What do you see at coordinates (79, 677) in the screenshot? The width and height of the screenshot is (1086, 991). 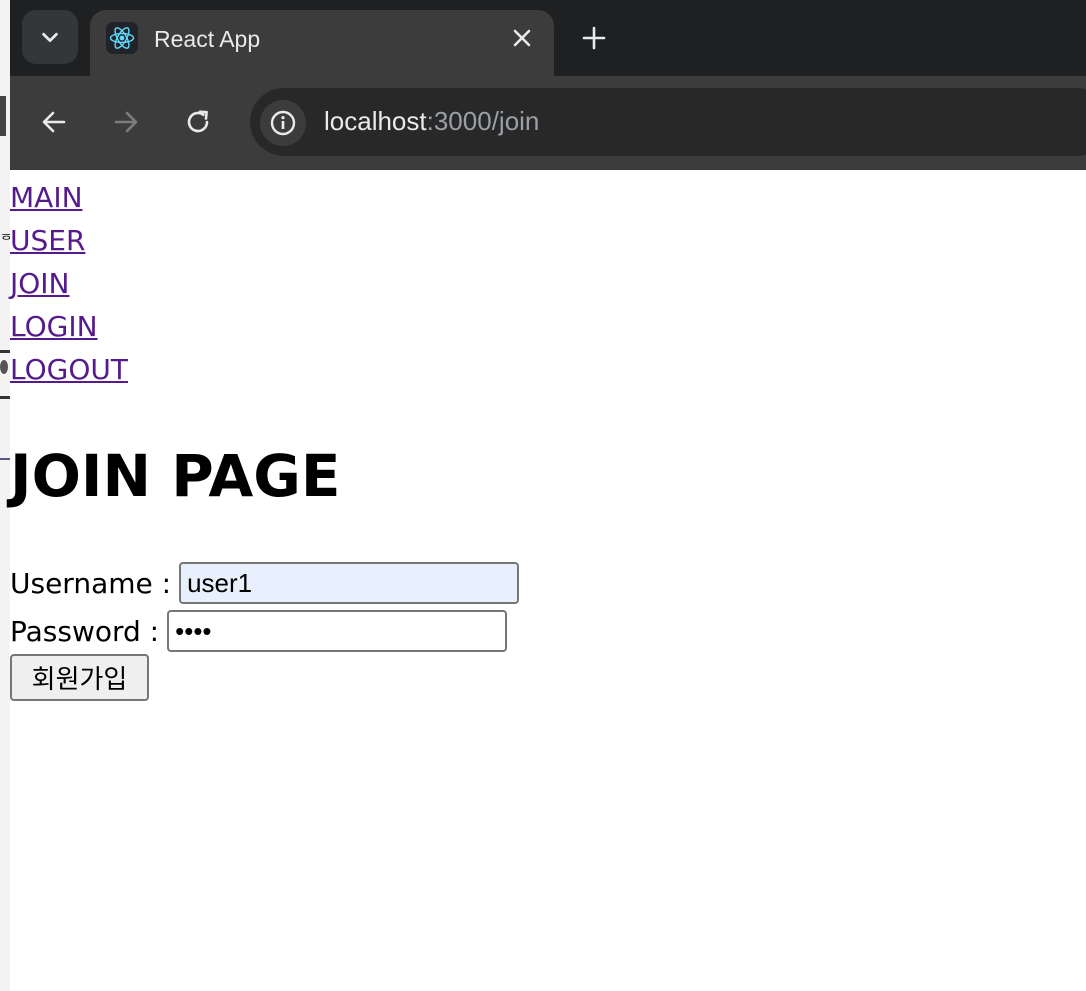 I see `join-submit-button: 회원가입` at bounding box center [79, 677].